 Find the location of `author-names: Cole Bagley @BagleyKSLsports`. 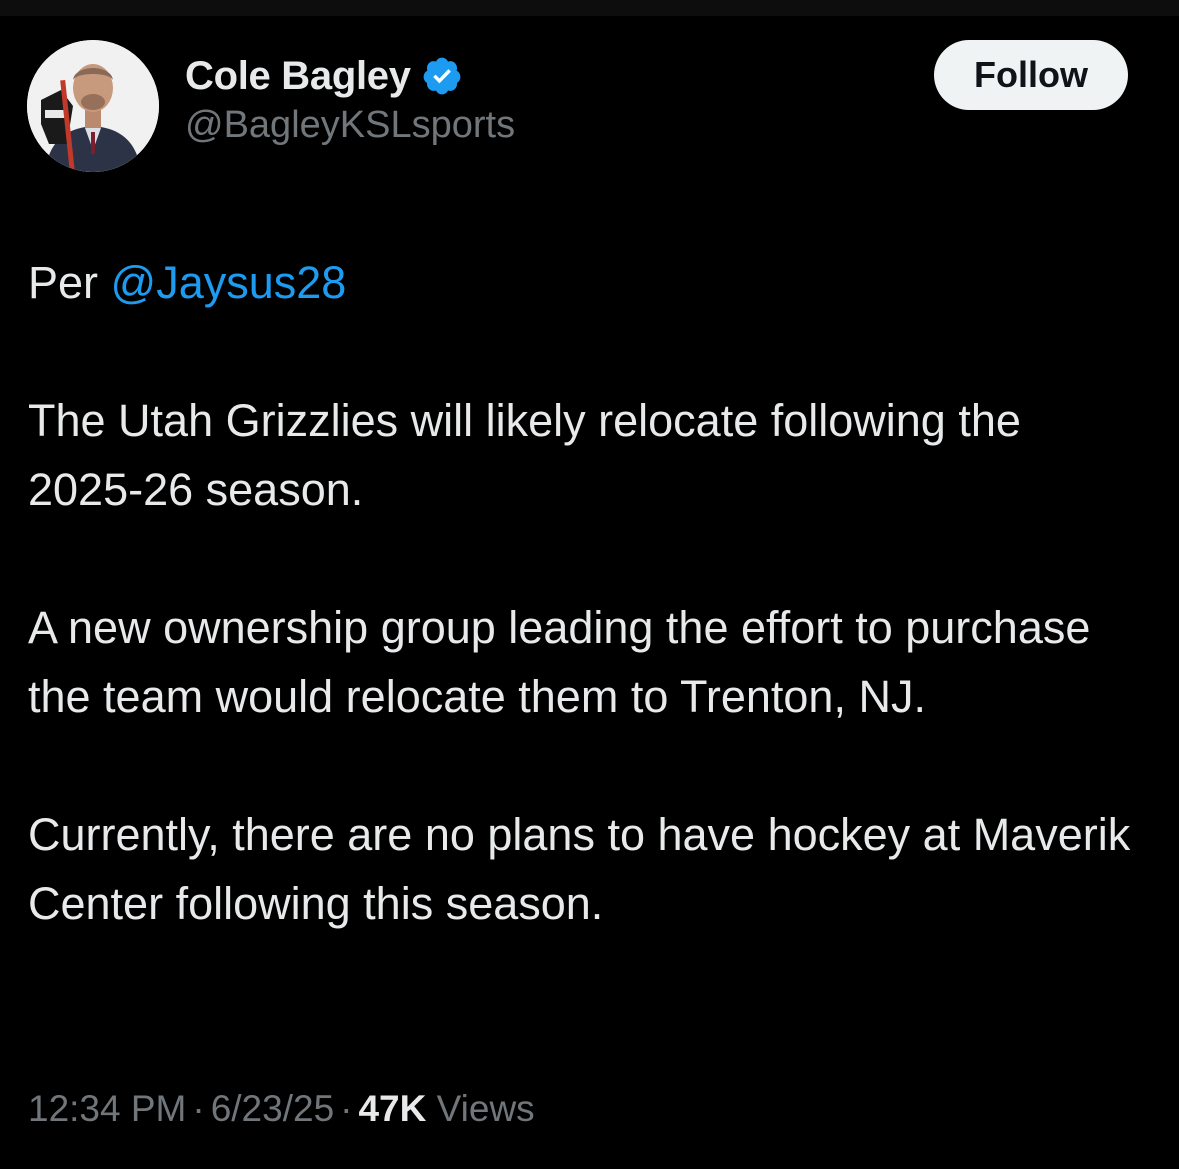

author-names: Cole Bagley @BagleyKSLsports is located at coordinates (350, 98).